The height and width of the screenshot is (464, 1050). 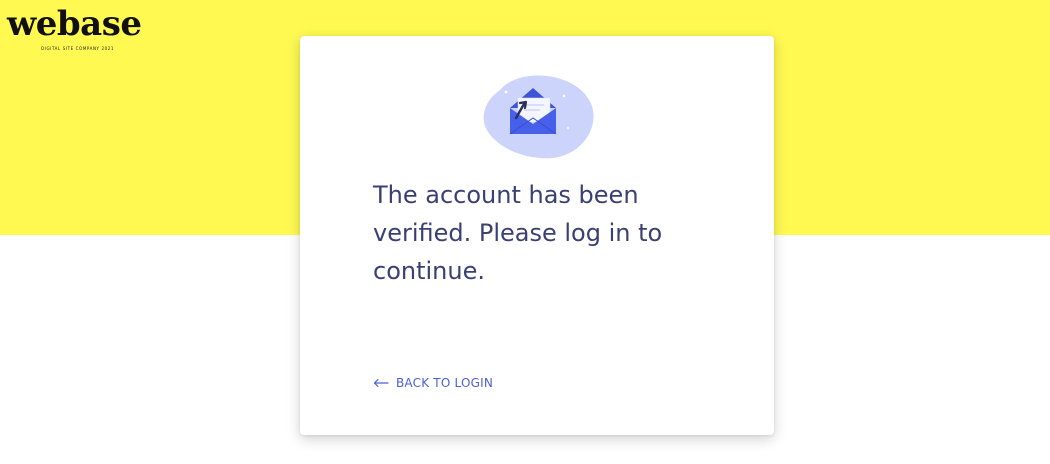 What do you see at coordinates (78, 48) in the screenshot?
I see `logo-tagline: DIGITAL SITE COMPANY 2021` at bounding box center [78, 48].